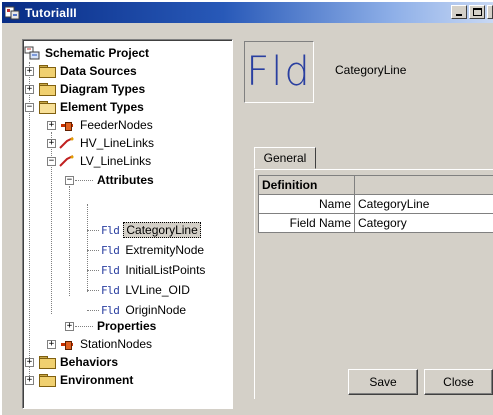 The width and height of the screenshot is (493, 415). I want to click on tree-node-hv-linelinks: HV_LineLinks, so click(107, 143).